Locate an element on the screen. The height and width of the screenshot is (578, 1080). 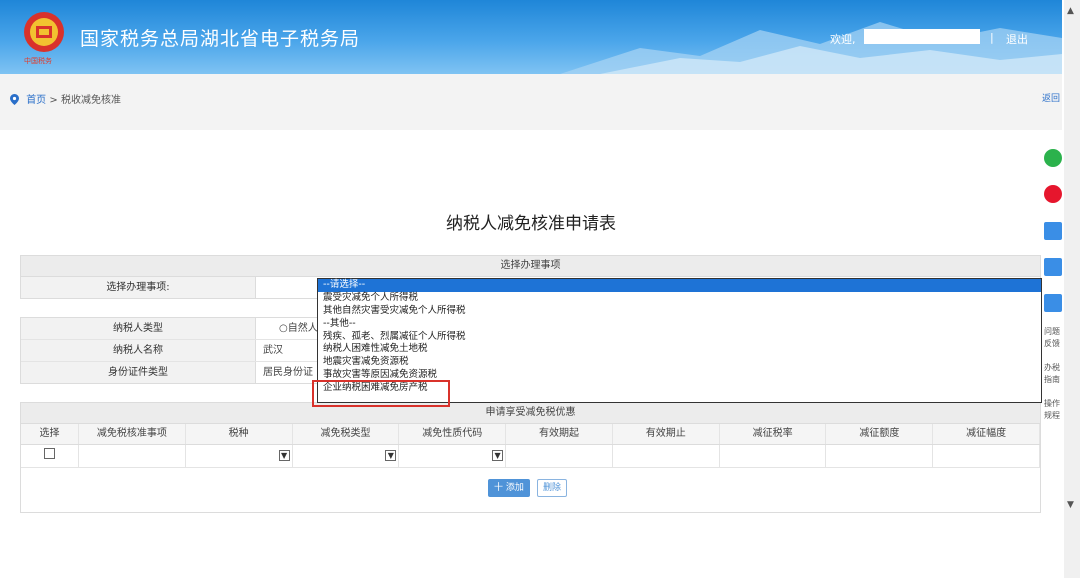
row-select-cell is located at coordinates (50, 456).